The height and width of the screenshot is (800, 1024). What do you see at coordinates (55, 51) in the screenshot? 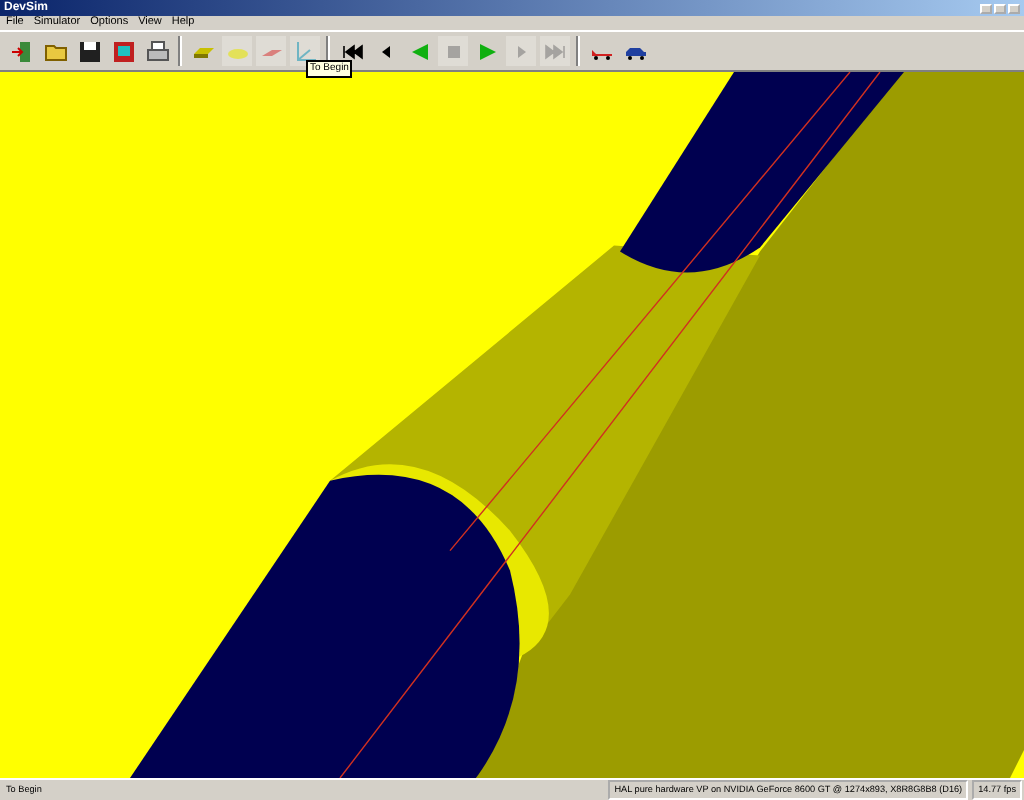
I see `open-folder-icon` at bounding box center [55, 51].